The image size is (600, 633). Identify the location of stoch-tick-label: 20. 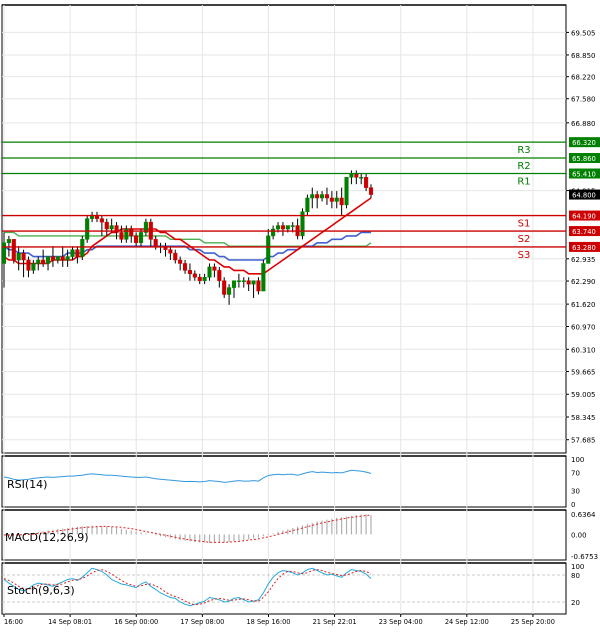
(575, 603).